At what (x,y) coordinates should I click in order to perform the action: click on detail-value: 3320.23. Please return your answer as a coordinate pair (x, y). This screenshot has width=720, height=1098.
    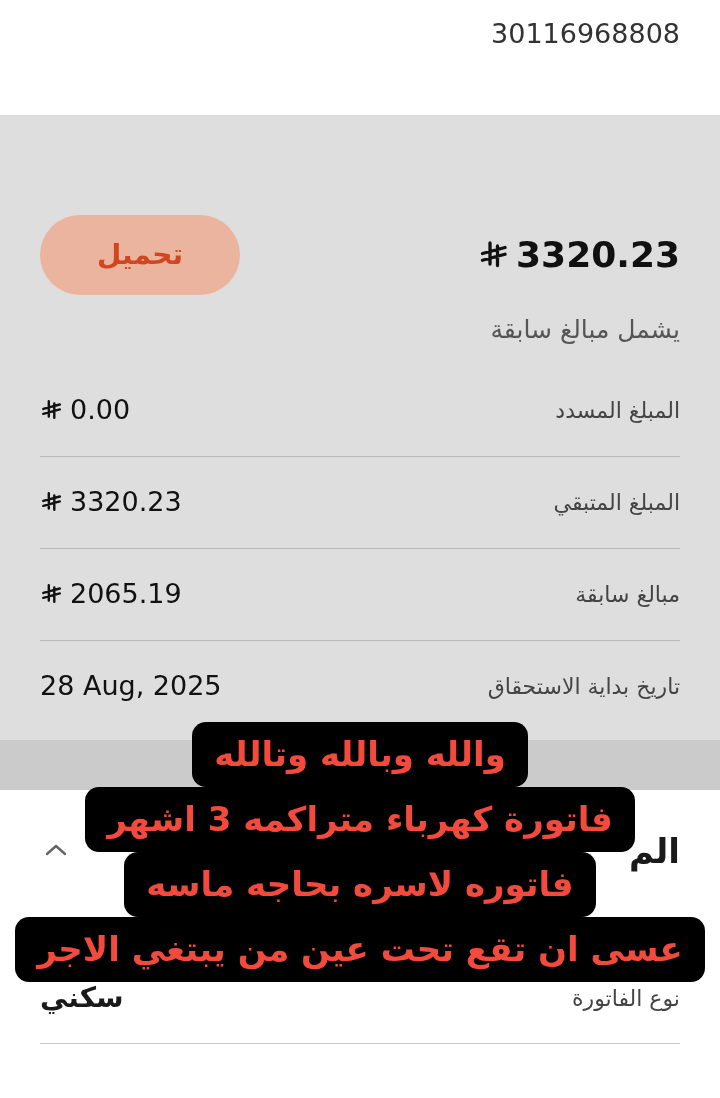
    Looking at the image, I should click on (126, 501).